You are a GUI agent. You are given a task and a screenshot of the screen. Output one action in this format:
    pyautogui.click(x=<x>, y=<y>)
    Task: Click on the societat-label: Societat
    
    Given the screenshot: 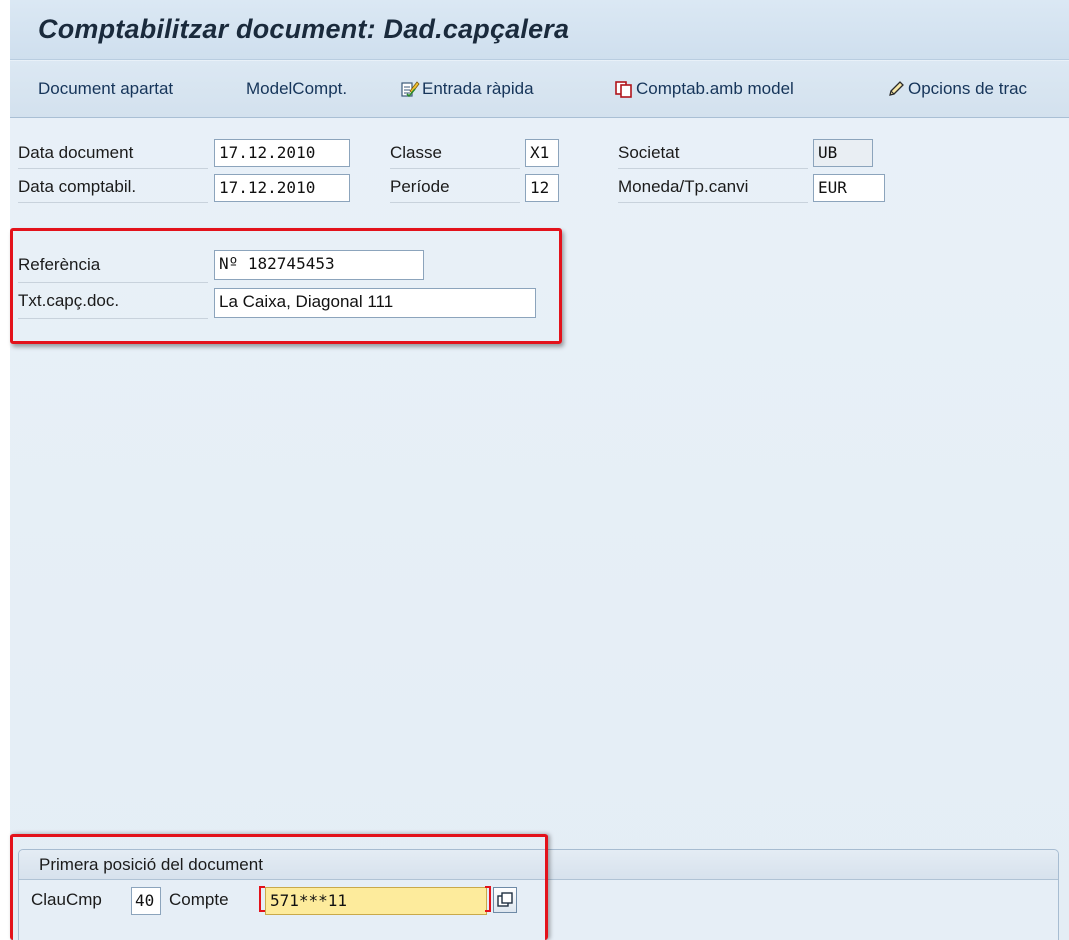 What is the action you would take?
    pyautogui.click(x=713, y=156)
    